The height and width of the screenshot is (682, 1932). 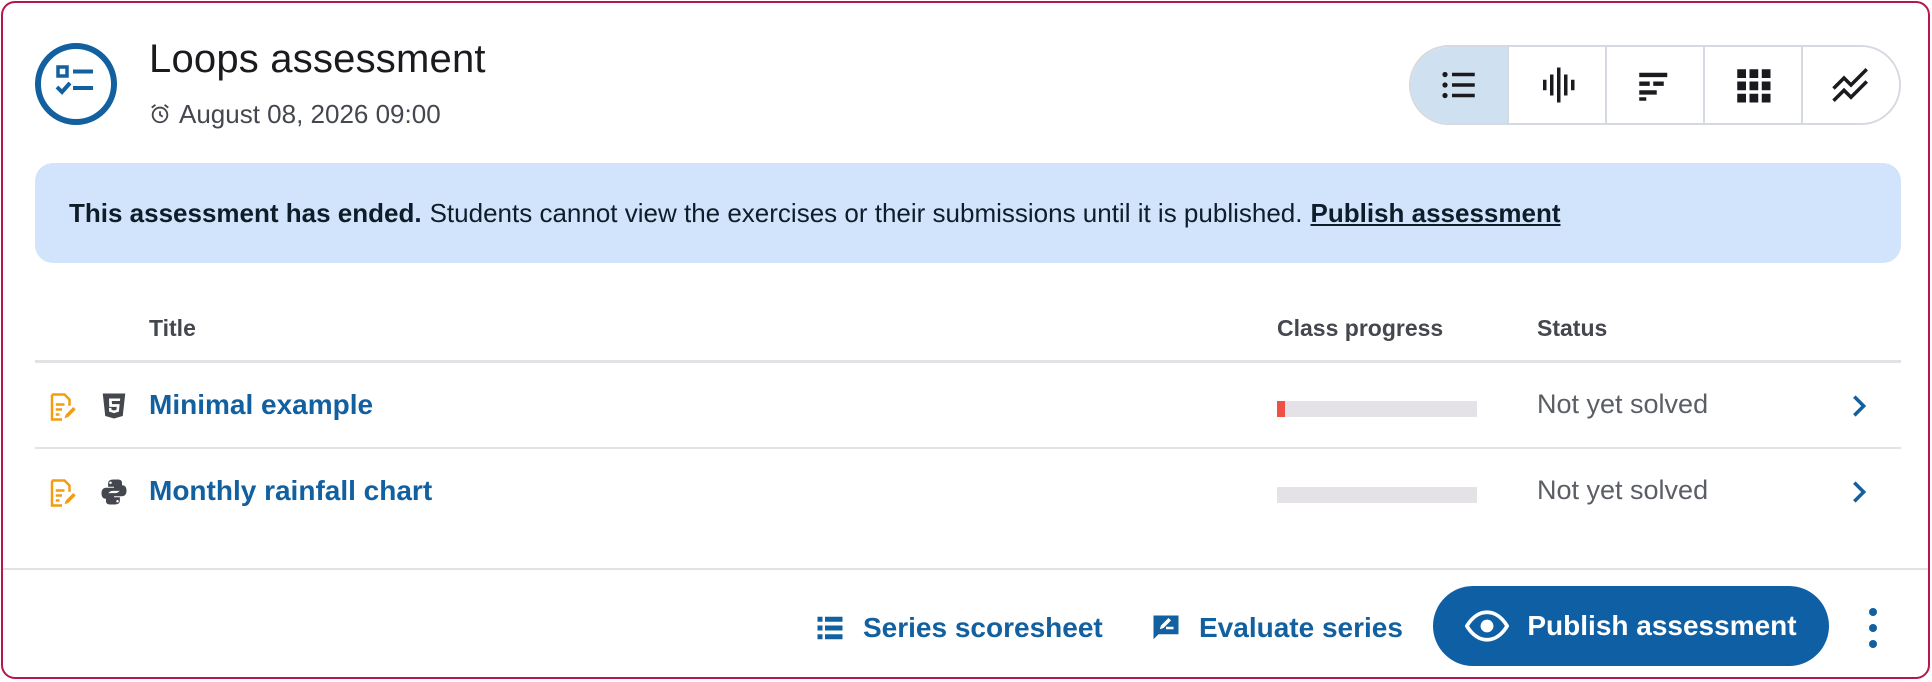 What do you see at coordinates (968, 406) in the screenshot?
I see `table-row: Minimal example Not yet solved` at bounding box center [968, 406].